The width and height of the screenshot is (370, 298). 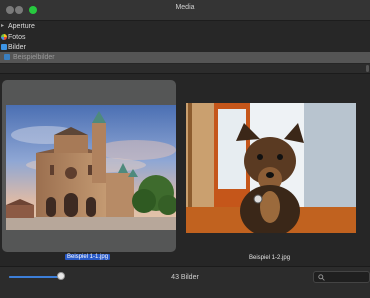 I want to click on photos-app-icon, so click(x=4, y=37).